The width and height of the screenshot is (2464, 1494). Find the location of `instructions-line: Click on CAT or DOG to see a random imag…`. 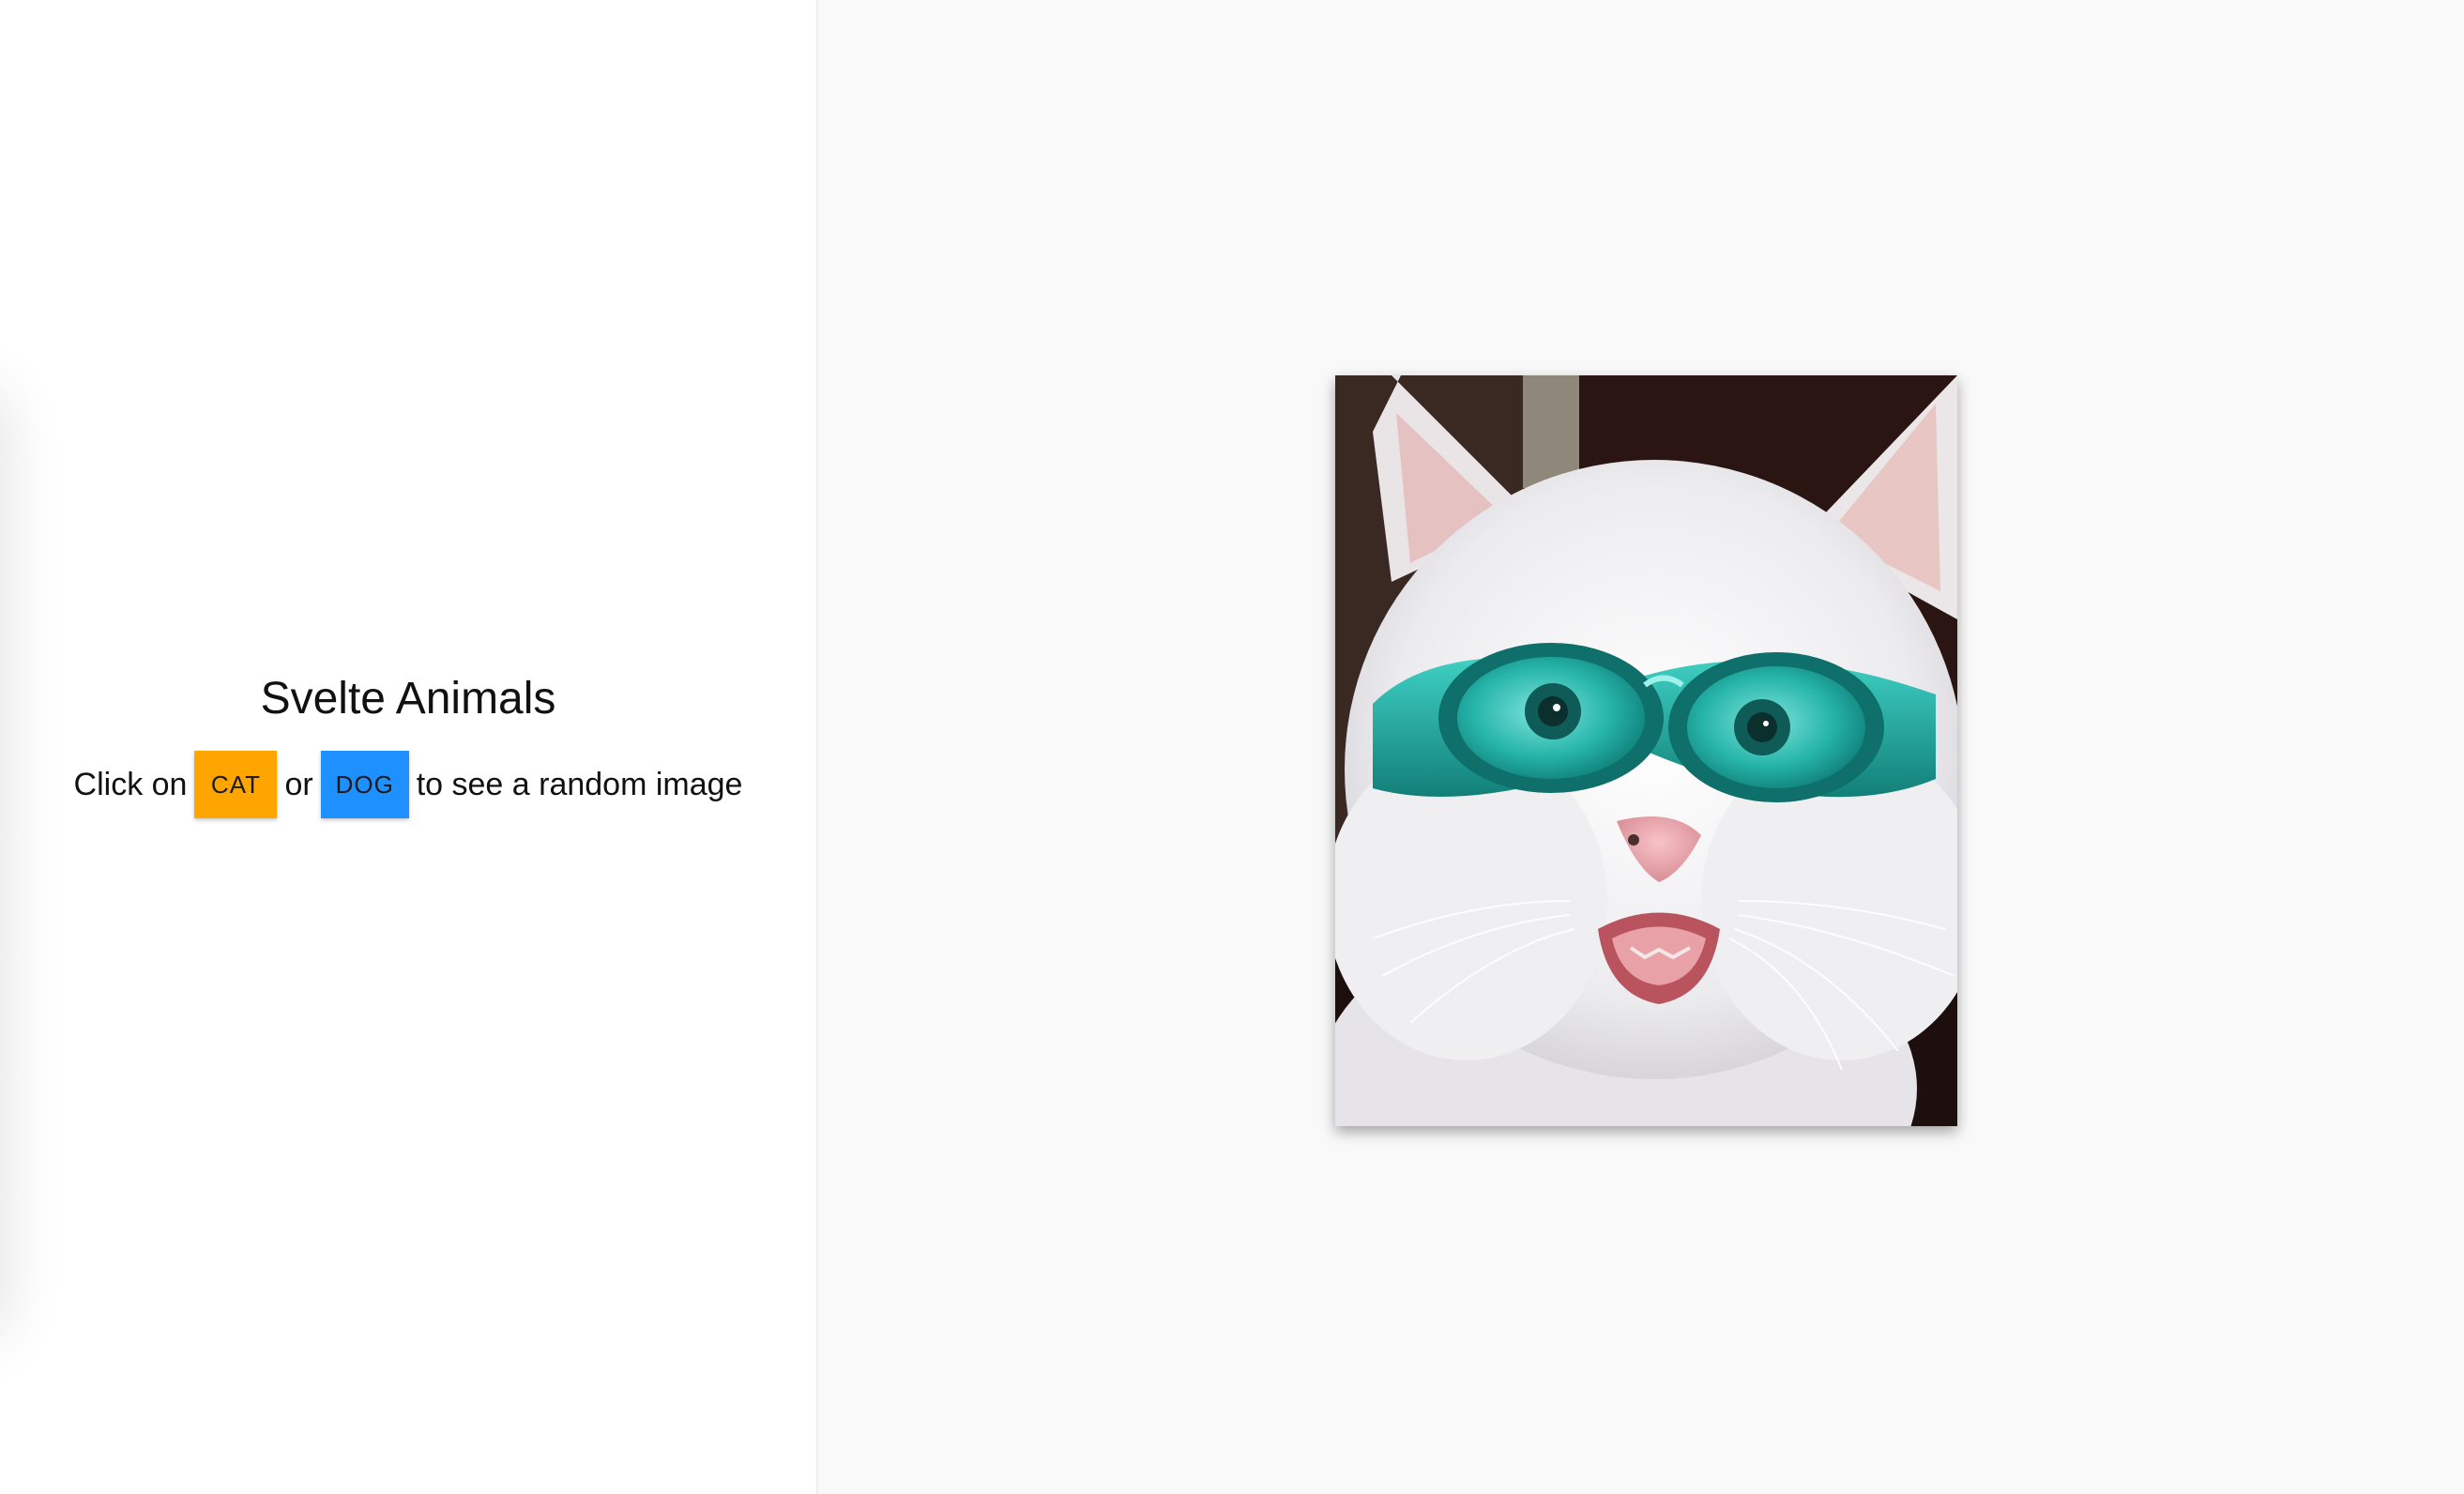

instructions-line: Click on CAT or DOG to see a random imag… is located at coordinates (408, 784).